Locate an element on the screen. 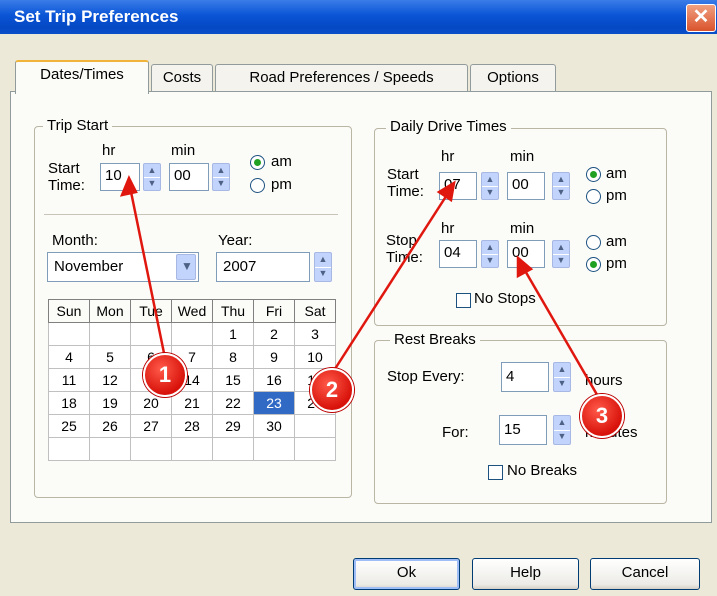  for-minutes-spinner: ▲ ▼ is located at coordinates (562, 430).